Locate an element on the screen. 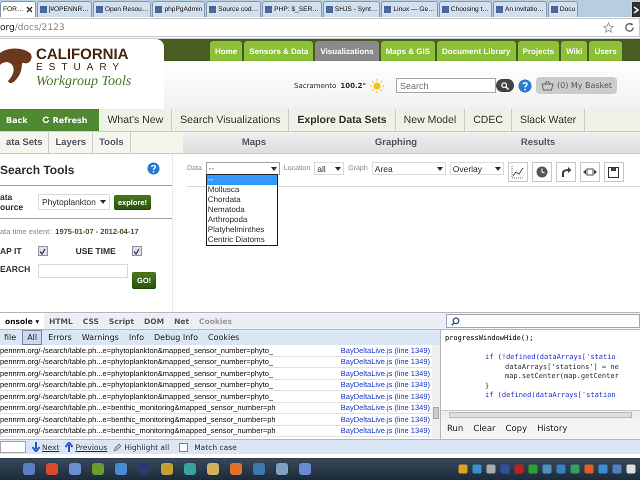  nav-link: Explore Data Sets is located at coordinates (342, 120).